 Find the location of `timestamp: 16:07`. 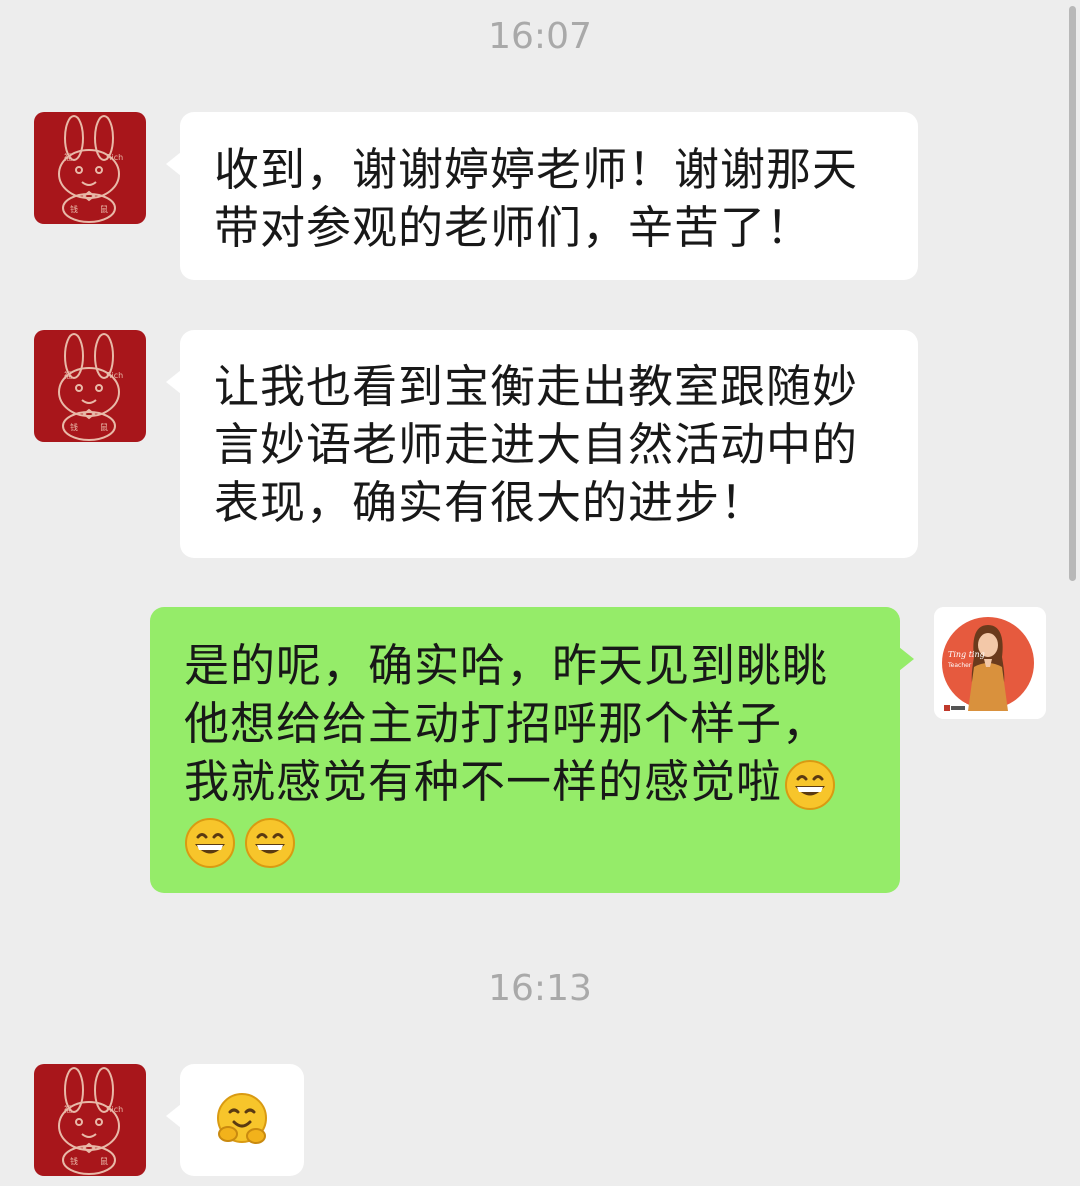

timestamp: 16:07 is located at coordinates (540, 36).